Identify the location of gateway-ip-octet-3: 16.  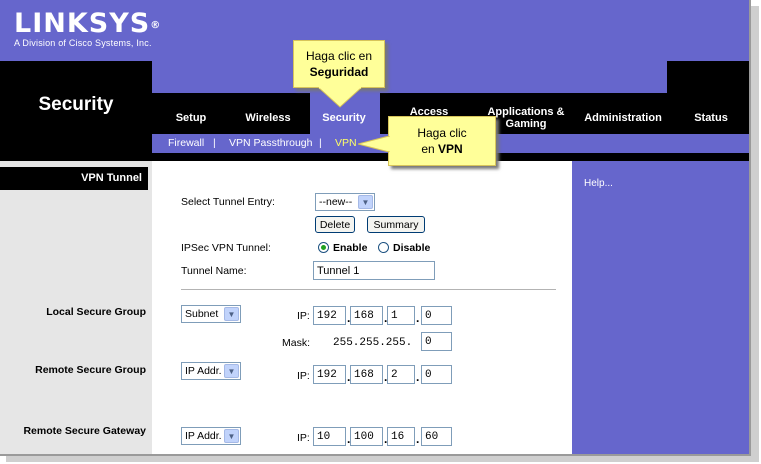
(401, 436).